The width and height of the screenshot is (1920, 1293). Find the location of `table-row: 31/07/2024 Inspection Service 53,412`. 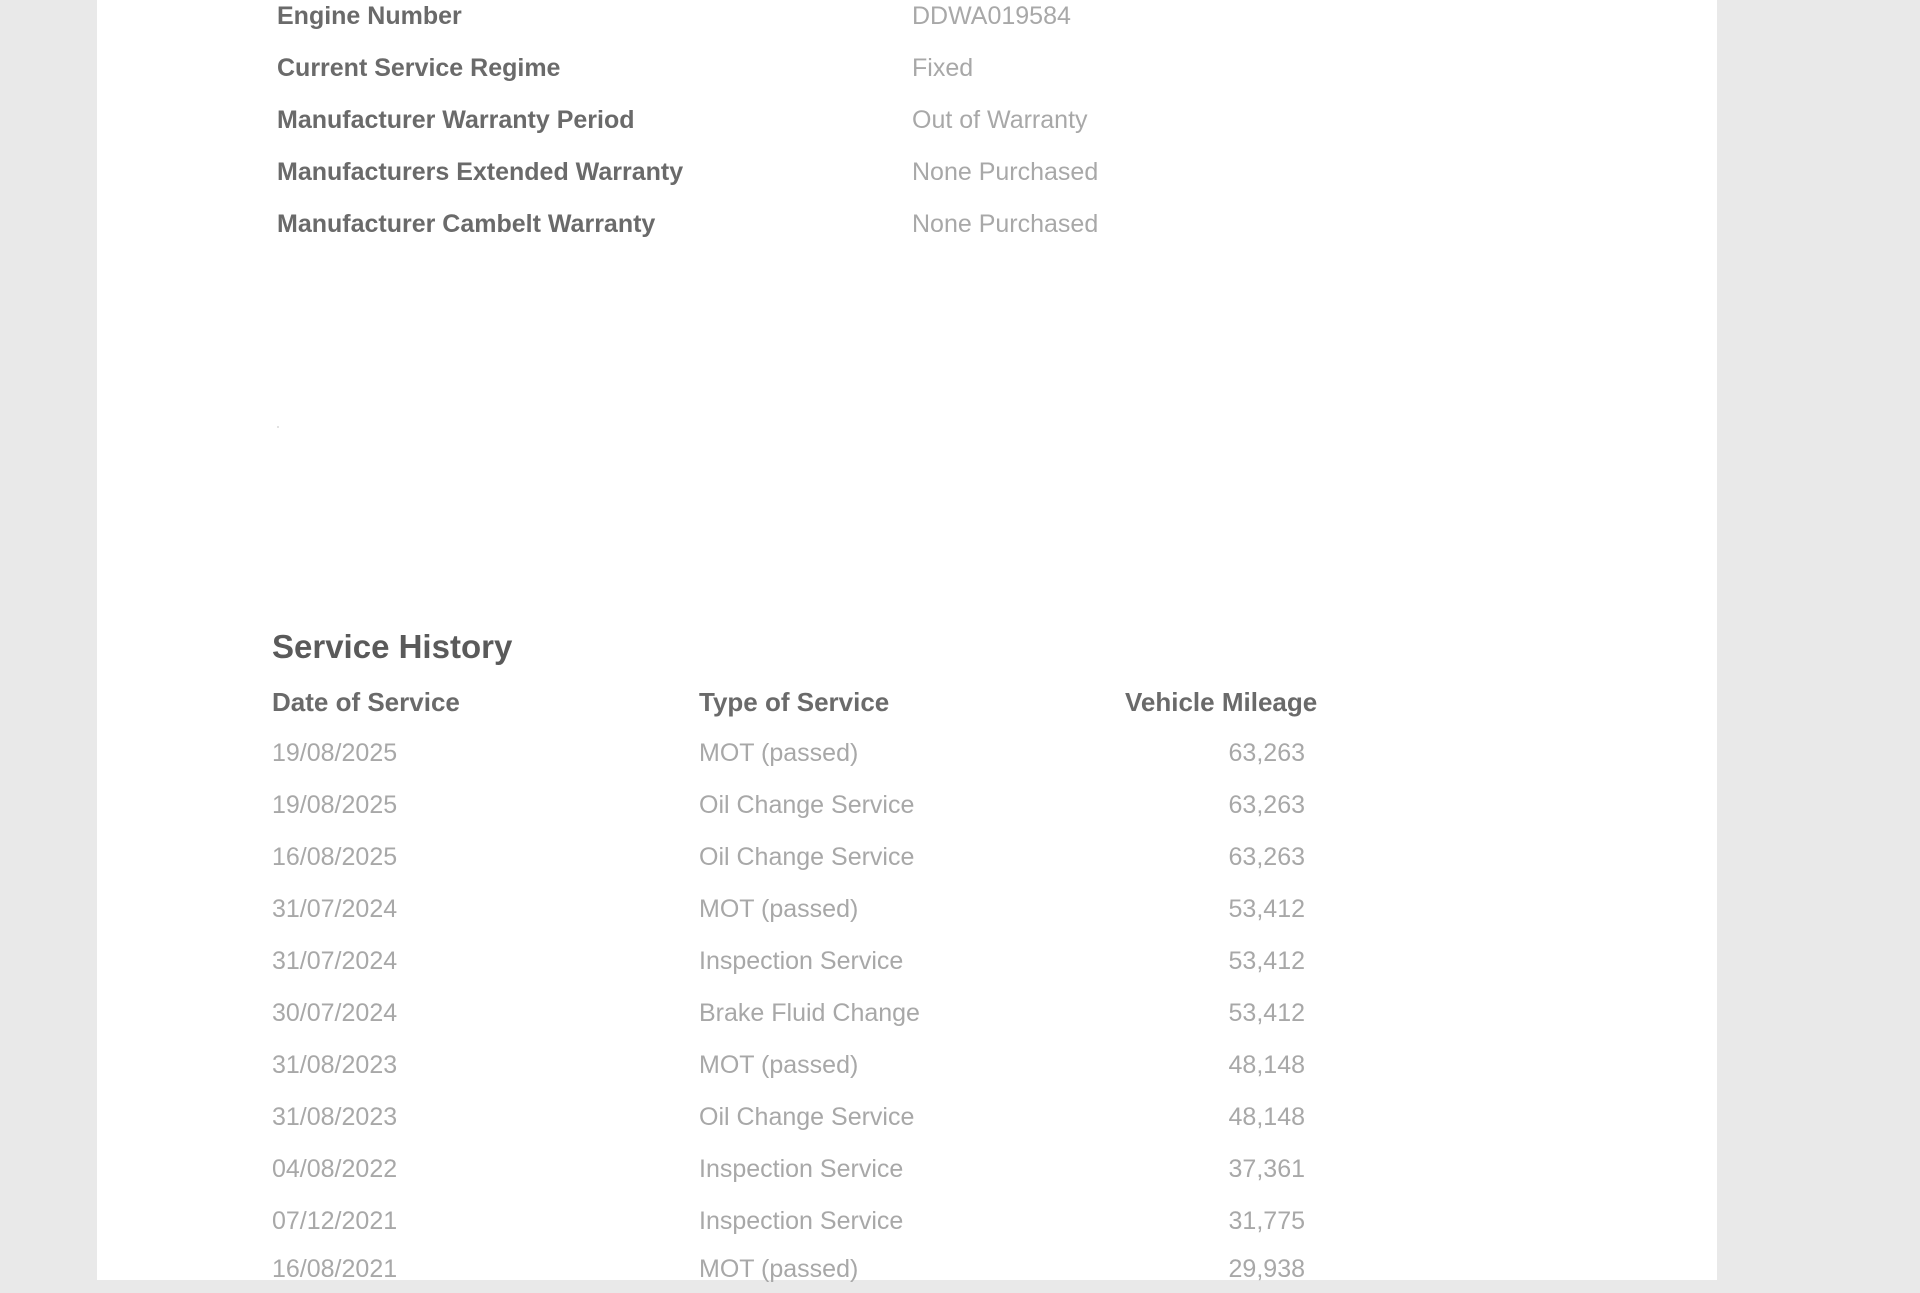

table-row: 31/07/2024 Inspection Service 53,412 is located at coordinates (822, 965).